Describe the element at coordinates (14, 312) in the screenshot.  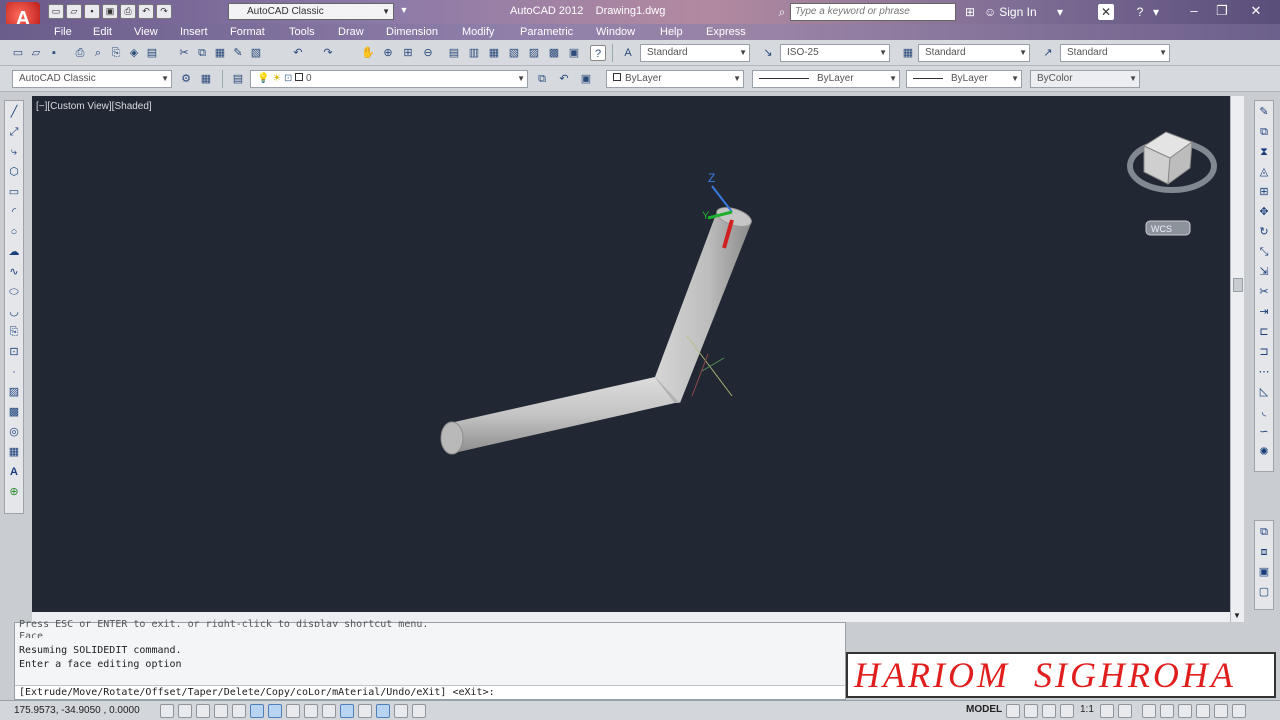
I see `ellipse-arc-icon: ◡` at that location.